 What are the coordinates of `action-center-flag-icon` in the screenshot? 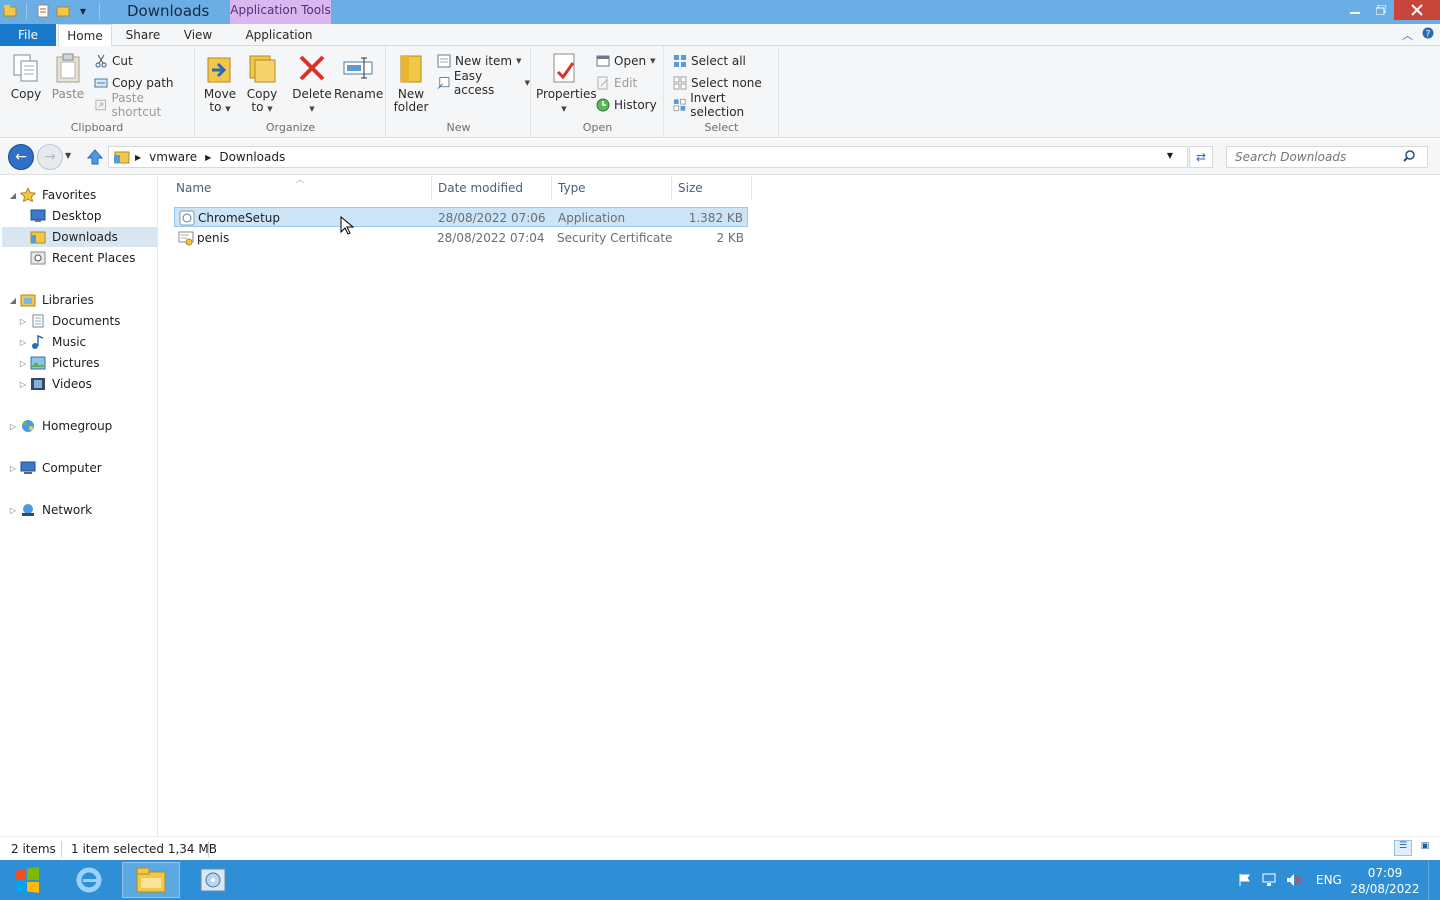 It's located at (1245, 880).